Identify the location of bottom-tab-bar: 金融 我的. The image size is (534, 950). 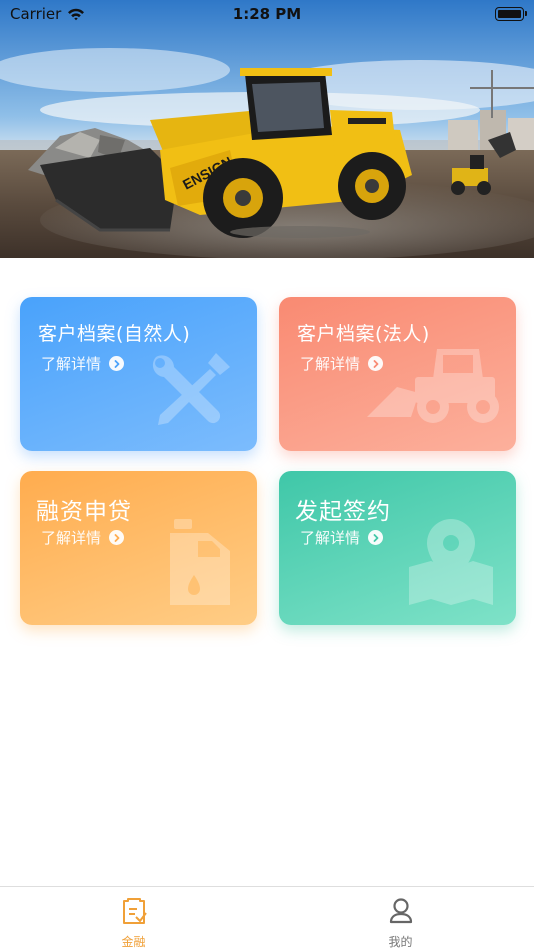
(267, 918).